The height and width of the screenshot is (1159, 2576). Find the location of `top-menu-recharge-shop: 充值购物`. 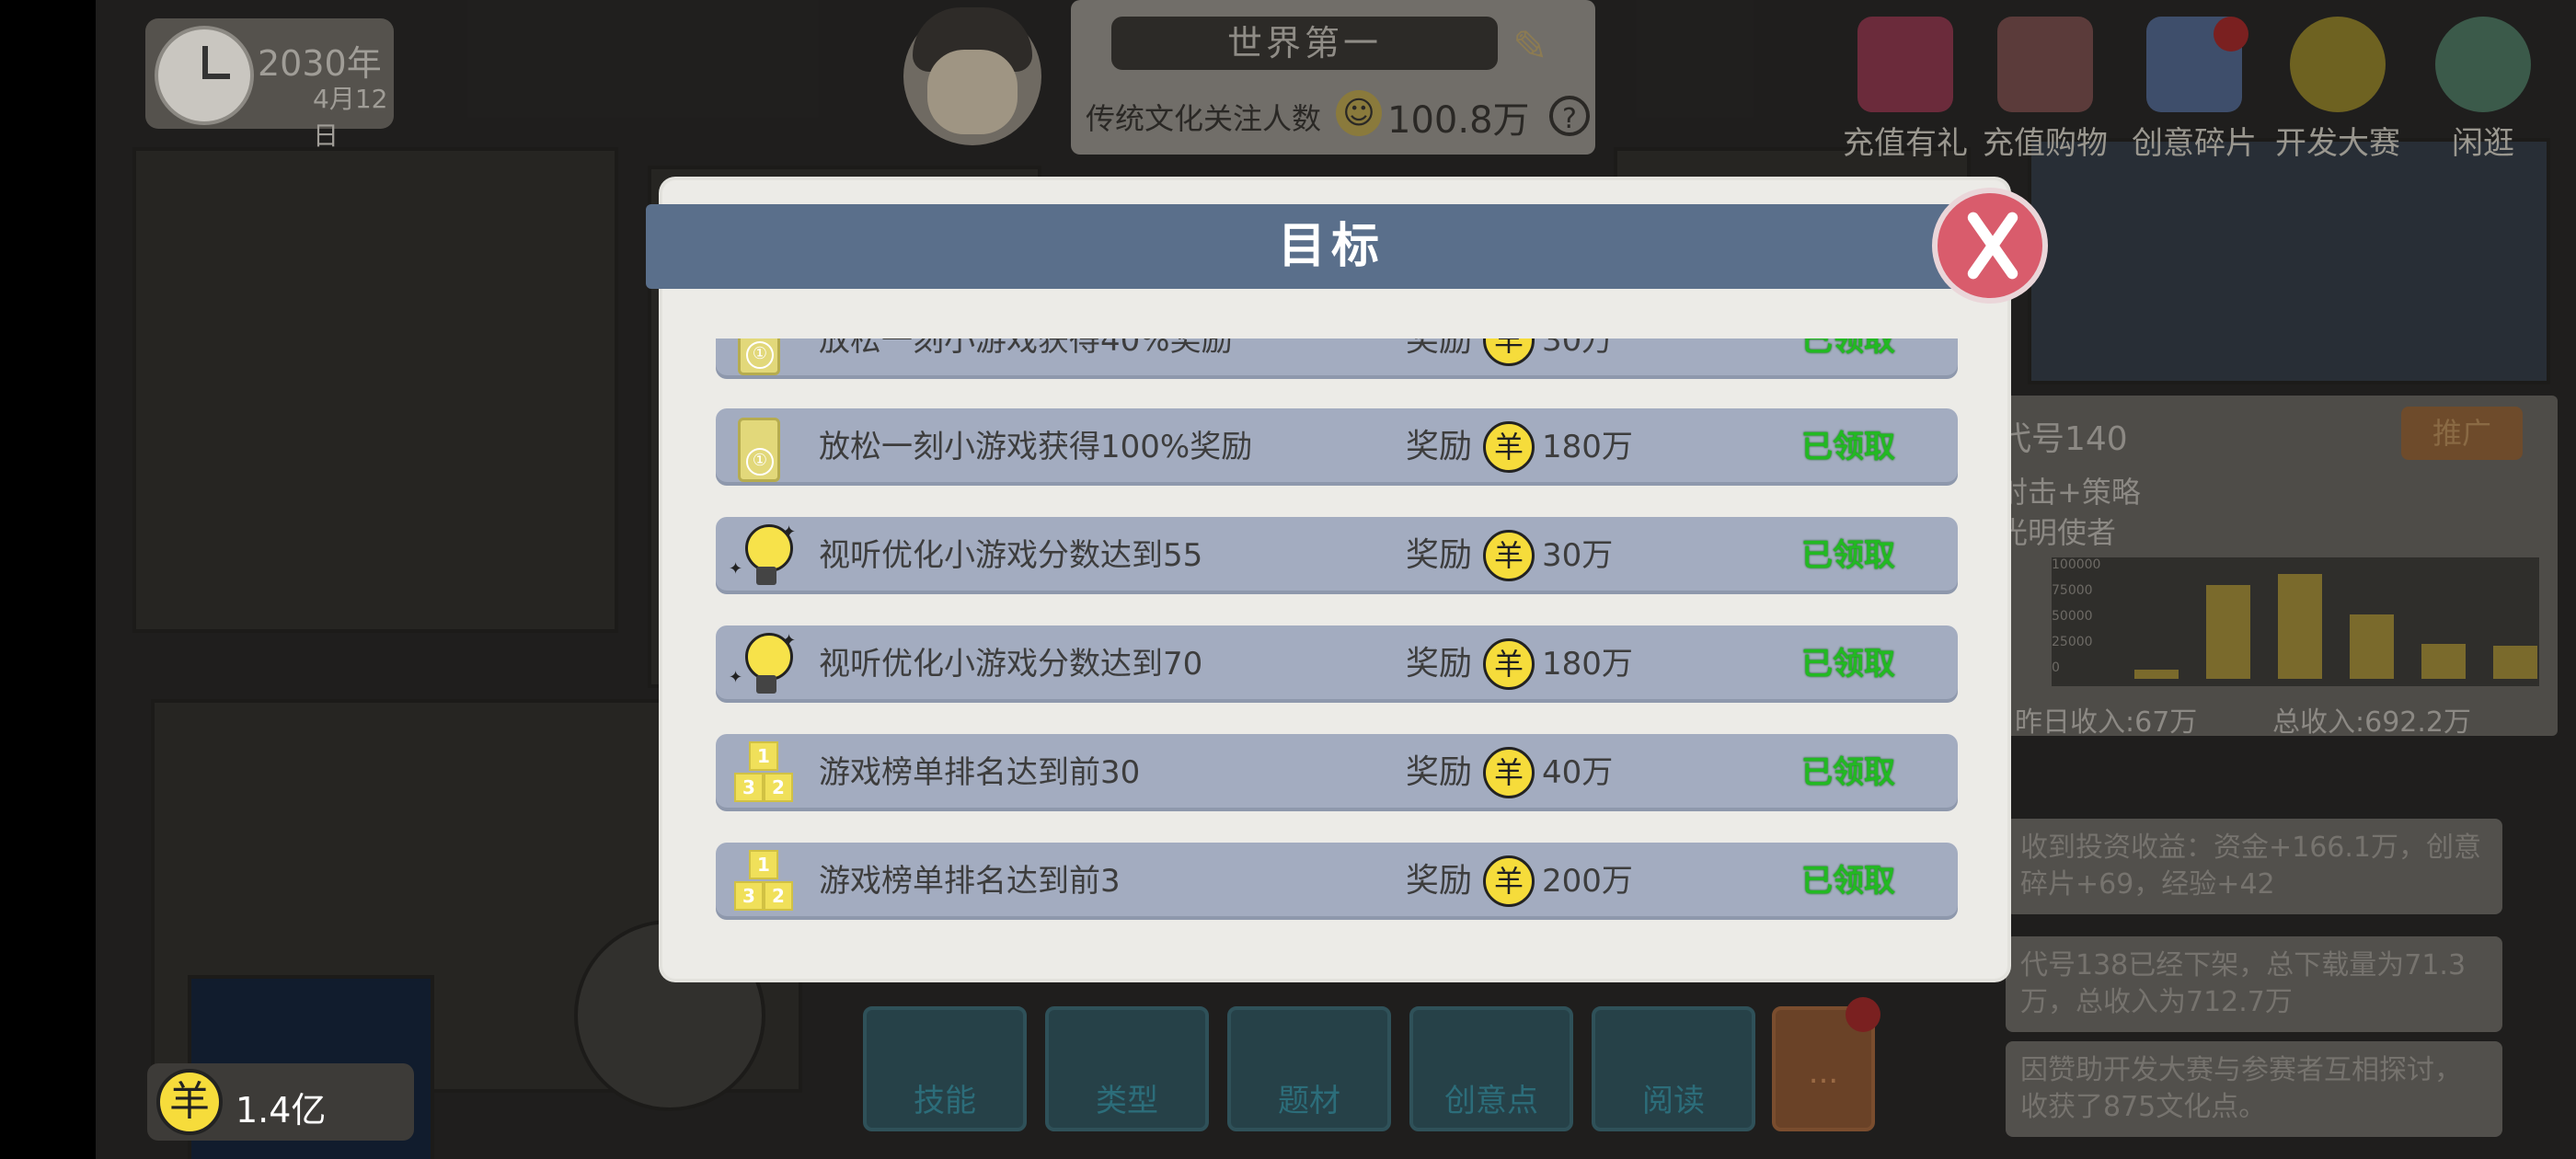

top-menu-recharge-shop: 充值购物 is located at coordinates (2045, 89).